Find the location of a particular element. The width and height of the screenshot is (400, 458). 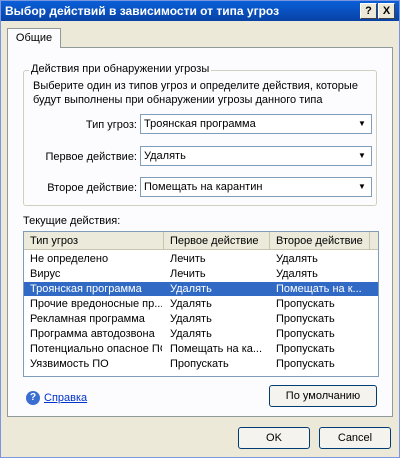

table-row: Уязвимость ПО Пропускать Пропускать is located at coordinates (201, 364).